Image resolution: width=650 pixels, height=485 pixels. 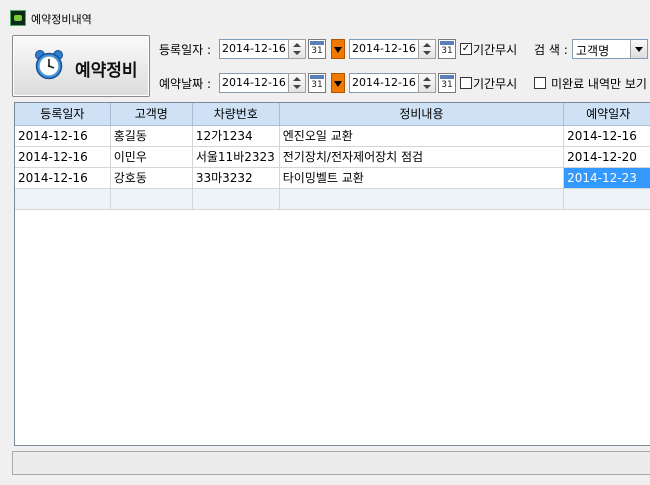 What do you see at coordinates (236, 157) in the screenshot?
I see `cell-vehicle-no: 서울11바2323` at bounding box center [236, 157].